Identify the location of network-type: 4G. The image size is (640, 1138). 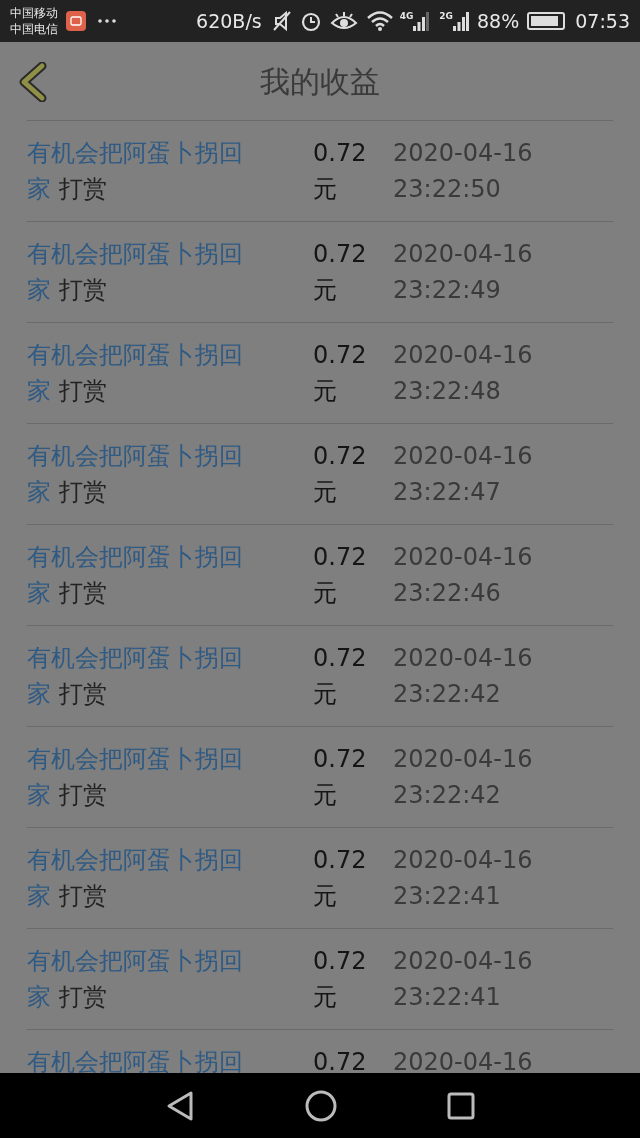
(406, 16).